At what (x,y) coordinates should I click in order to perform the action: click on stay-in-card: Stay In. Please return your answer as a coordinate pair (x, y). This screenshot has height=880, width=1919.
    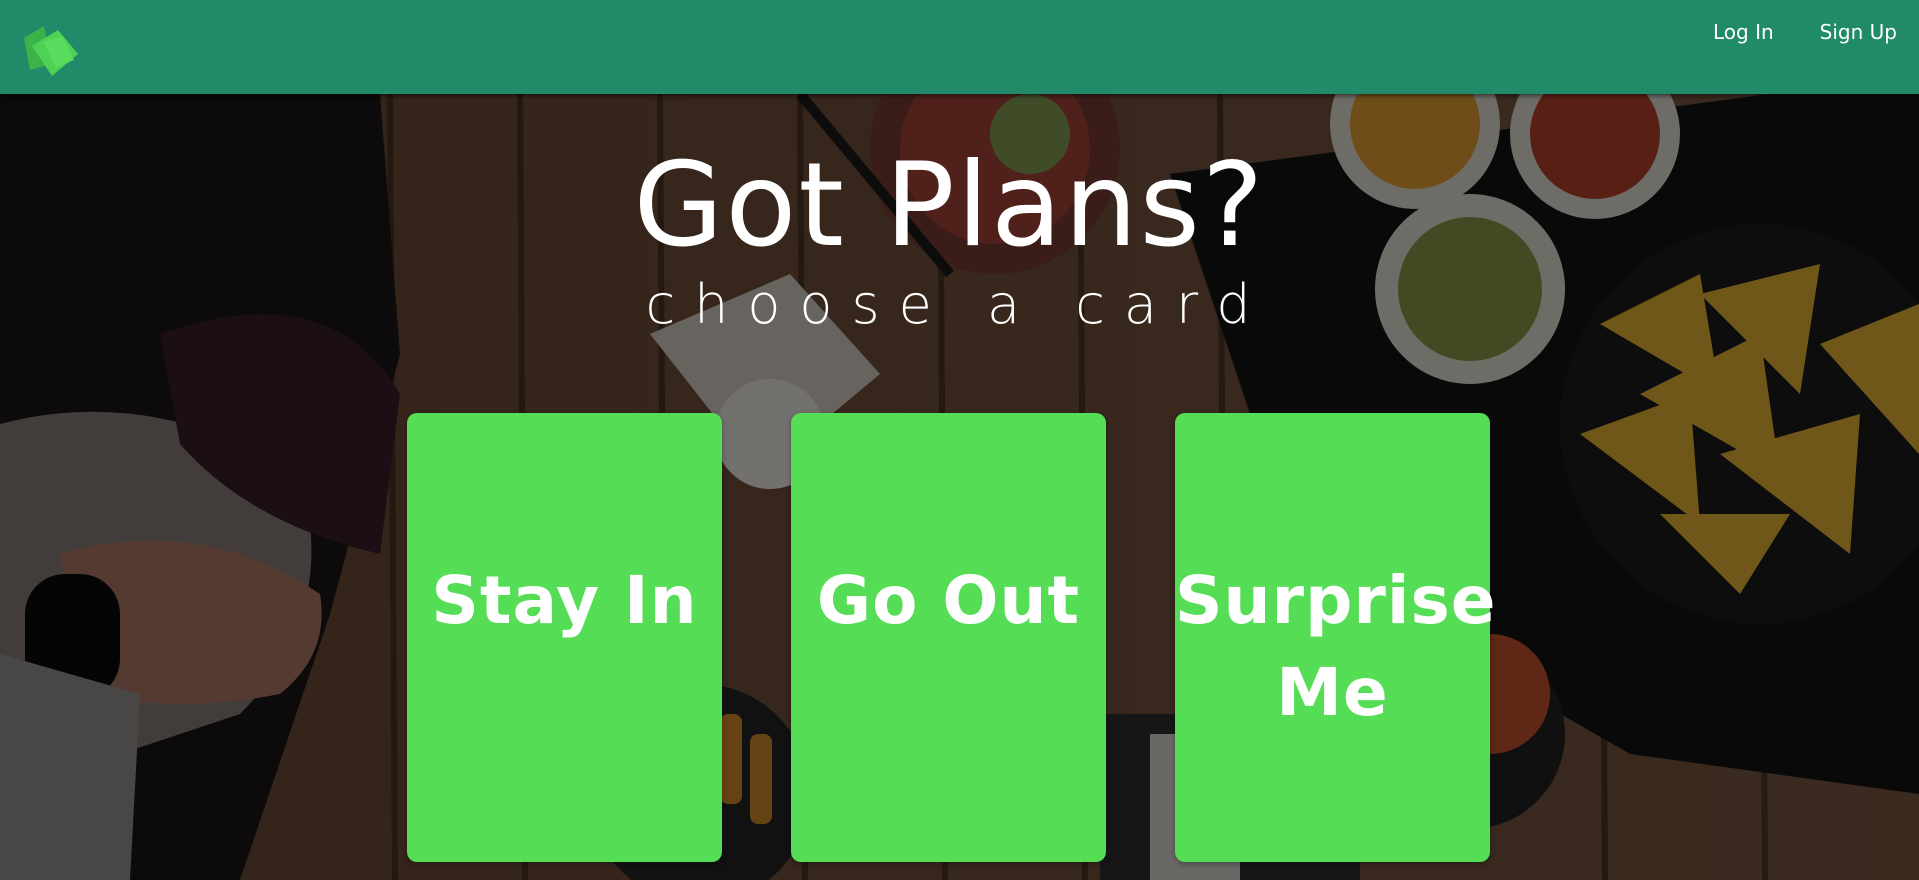
    Looking at the image, I should click on (564, 637).